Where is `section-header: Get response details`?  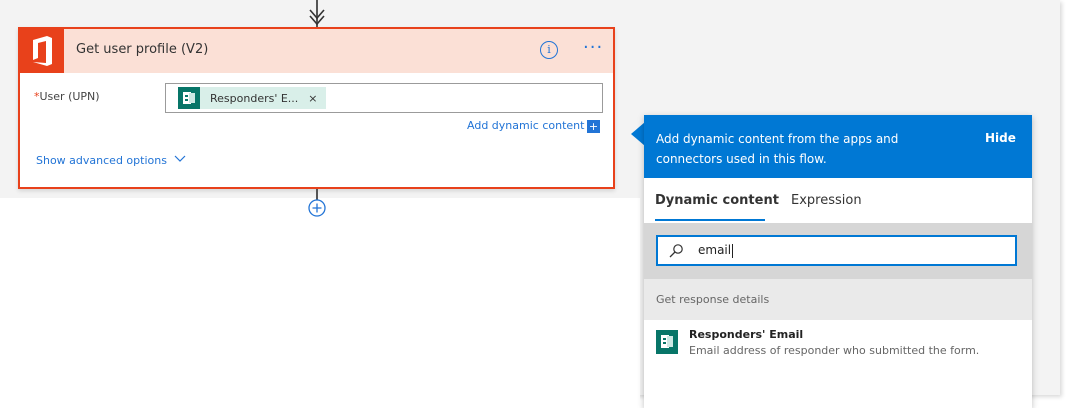
section-header: Get response details is located at coordinates (838, 299).